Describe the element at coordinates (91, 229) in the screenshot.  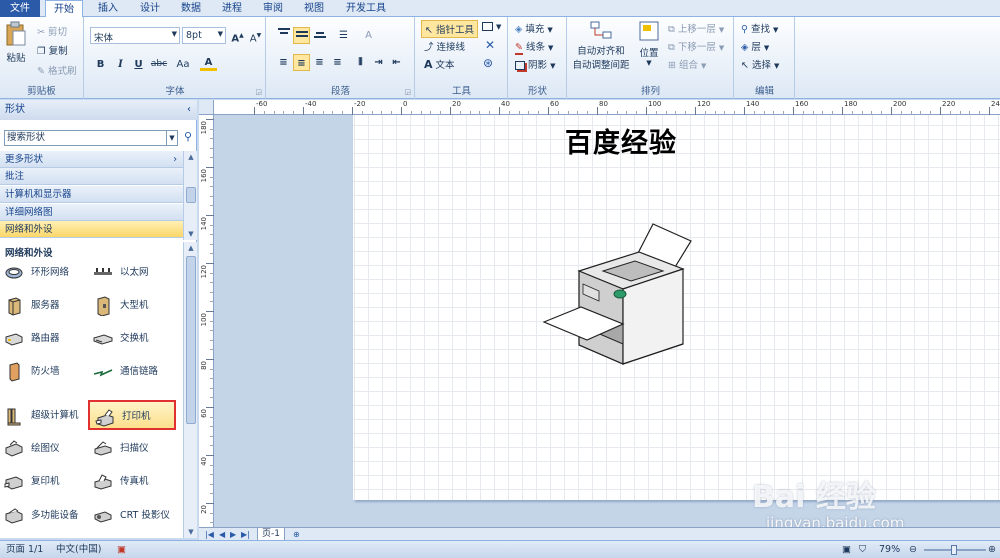
I see `category-network-peripherals: 网络和外设` at that location.